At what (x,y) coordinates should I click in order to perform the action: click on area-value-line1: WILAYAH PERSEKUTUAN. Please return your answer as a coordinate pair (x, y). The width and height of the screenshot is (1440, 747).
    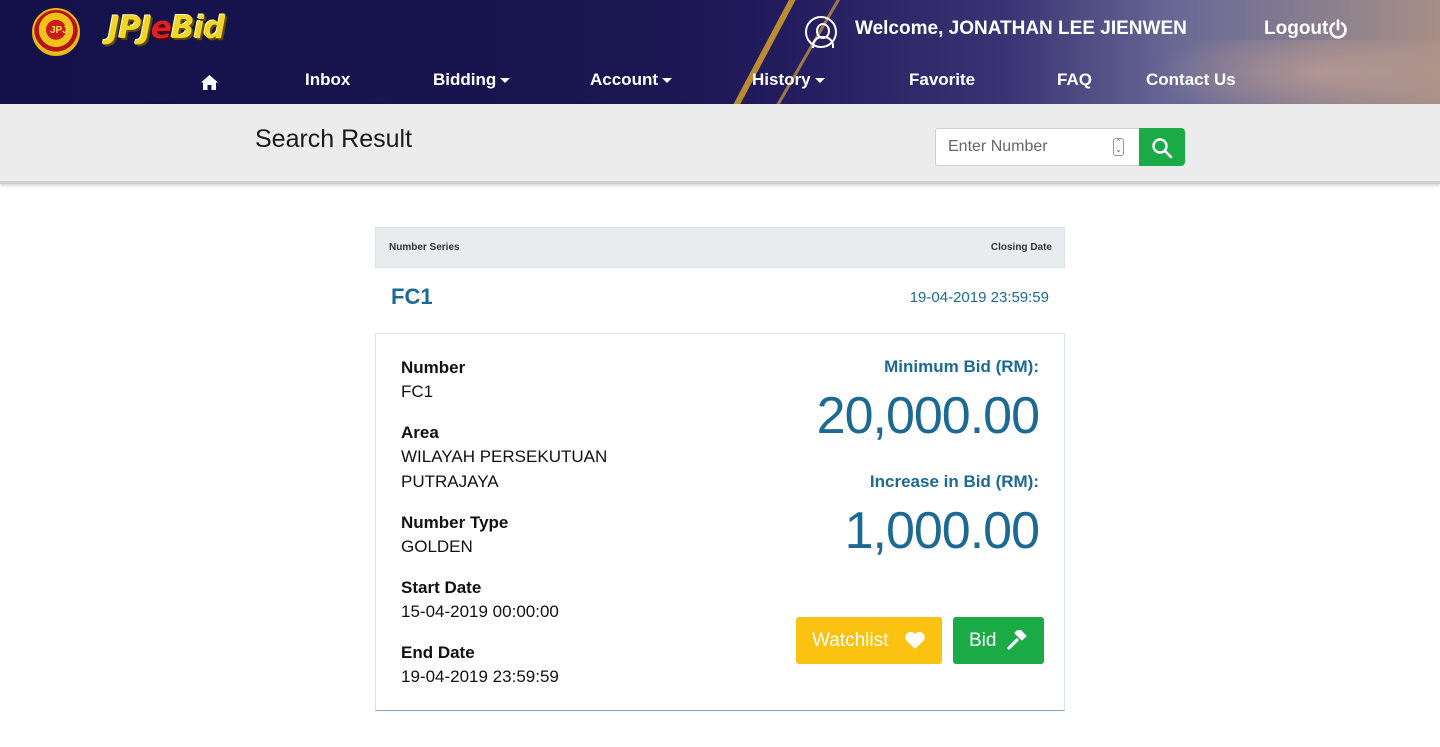
    Looking at the image, I should click on (504, 456).